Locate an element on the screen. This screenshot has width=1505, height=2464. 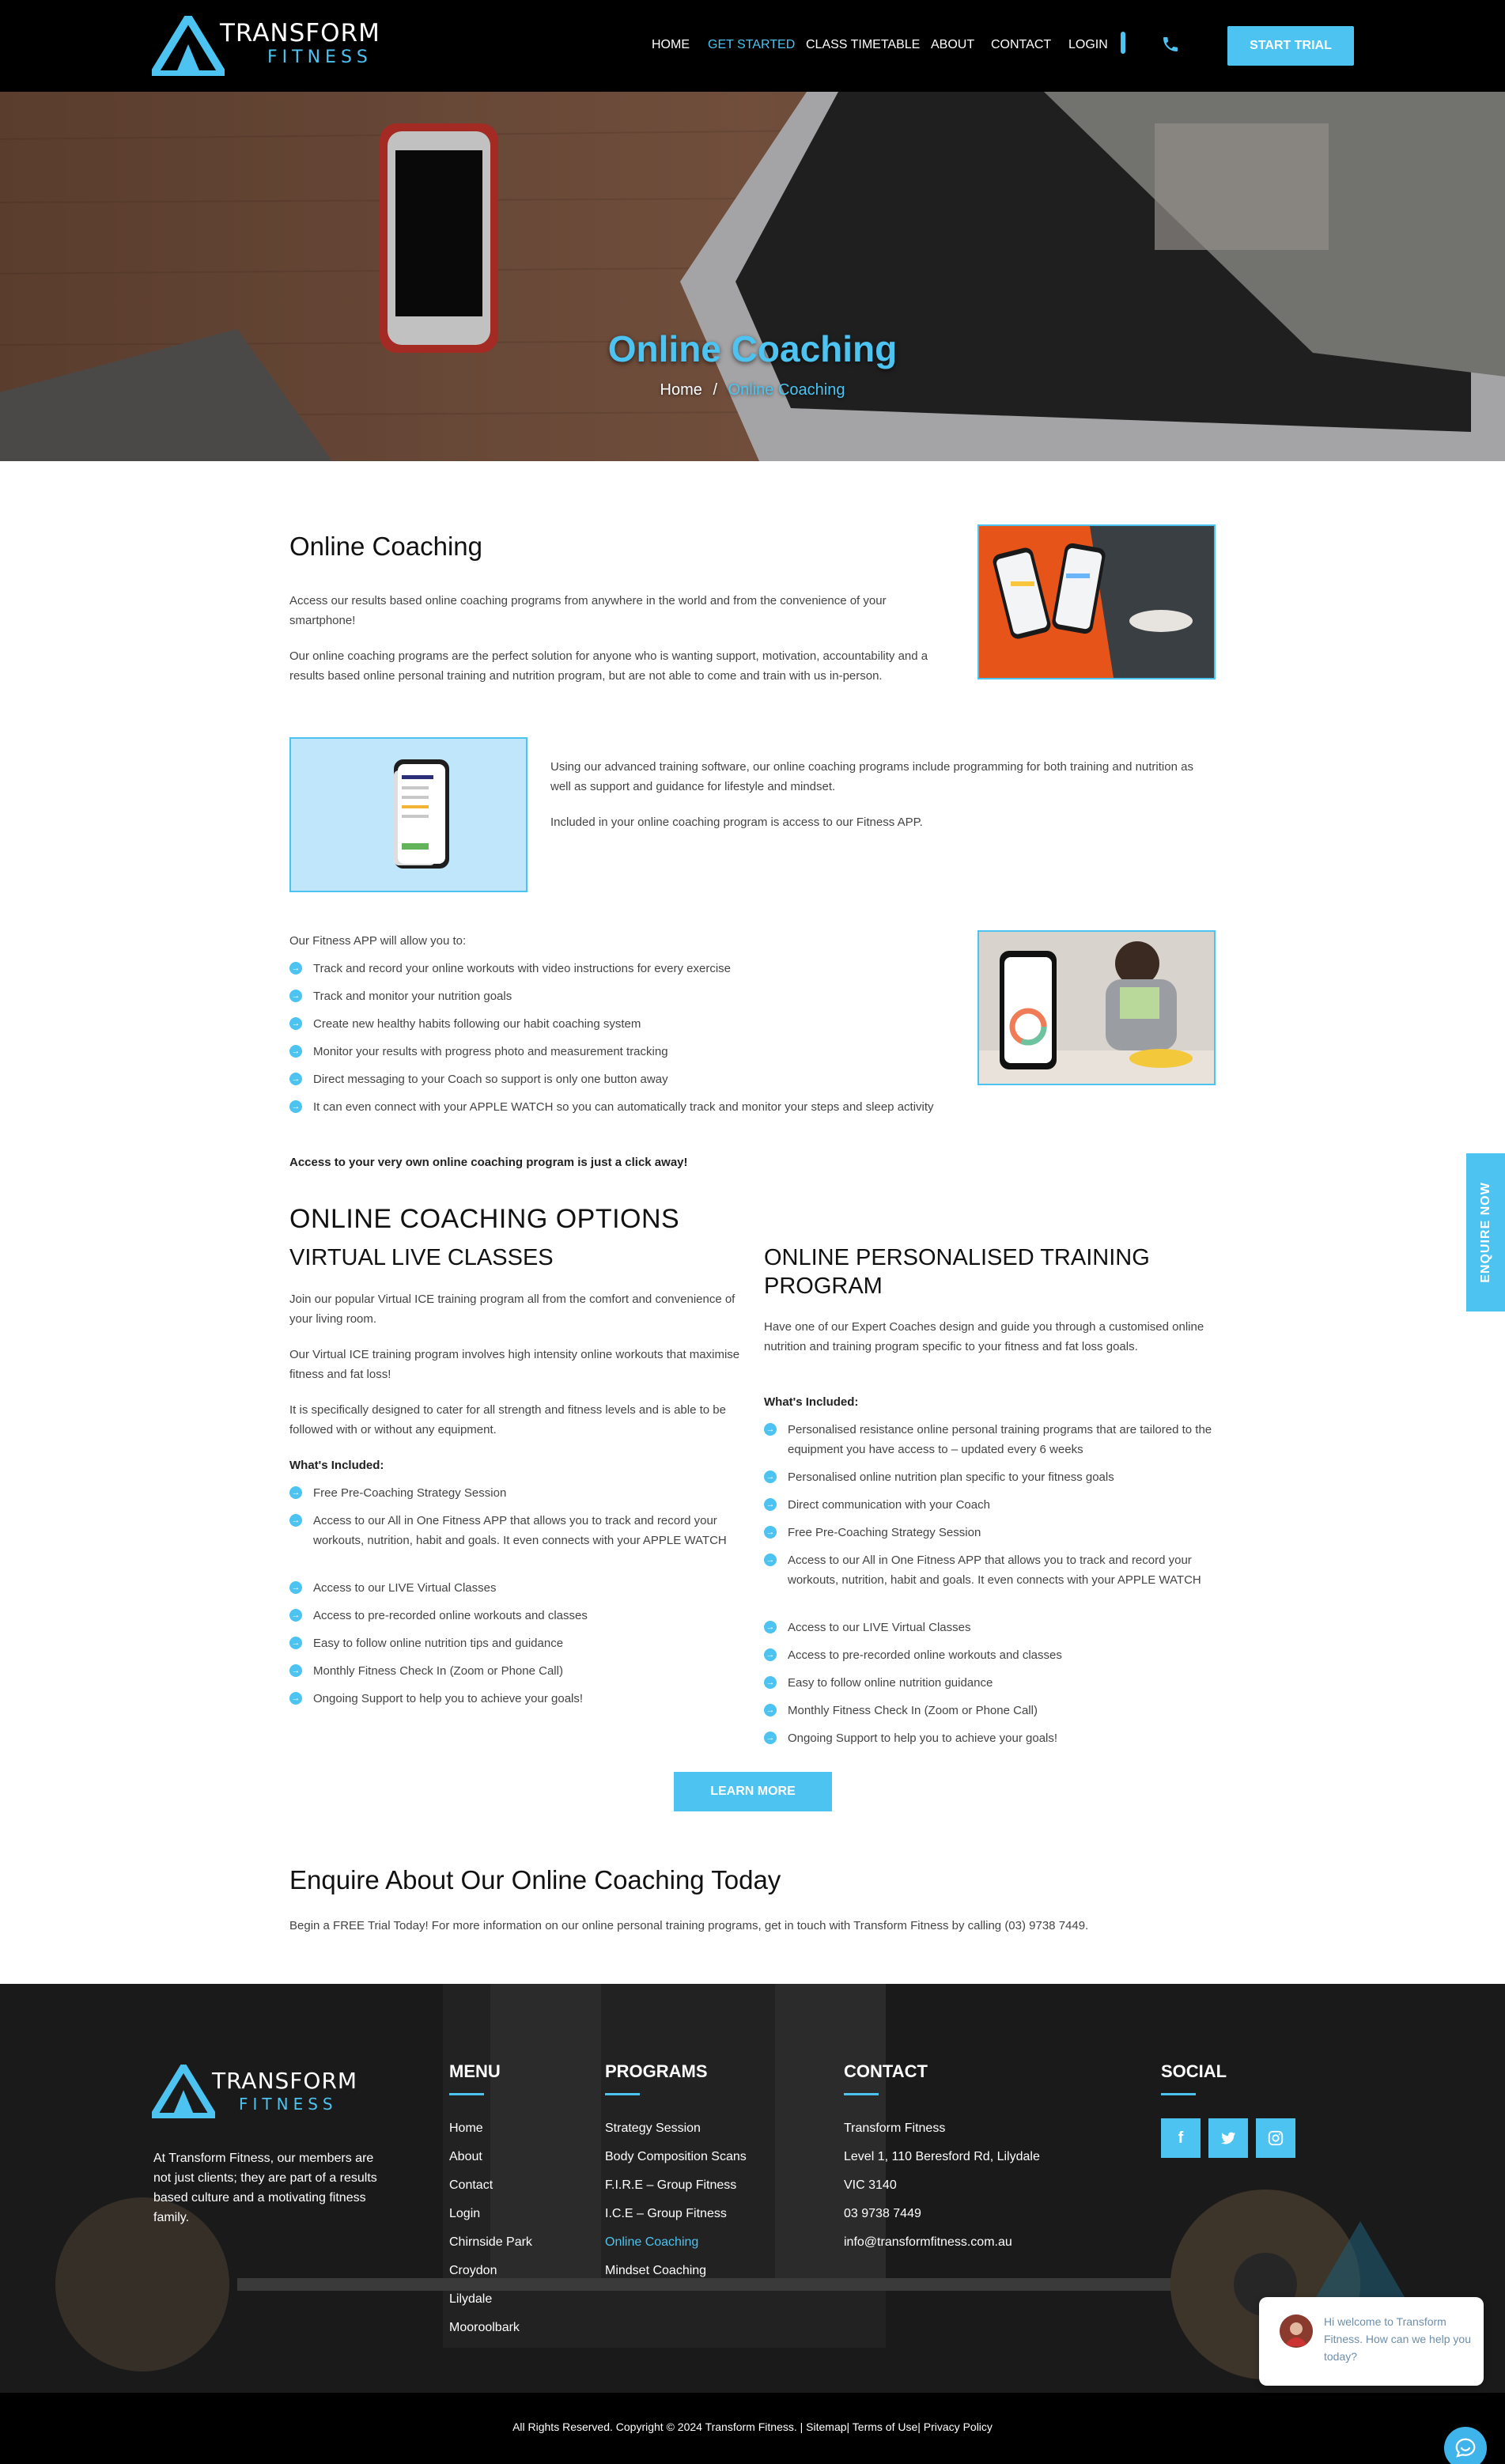
enquire-now-label: ENQUIRE NOW is located at coordinates (1485, 1232).